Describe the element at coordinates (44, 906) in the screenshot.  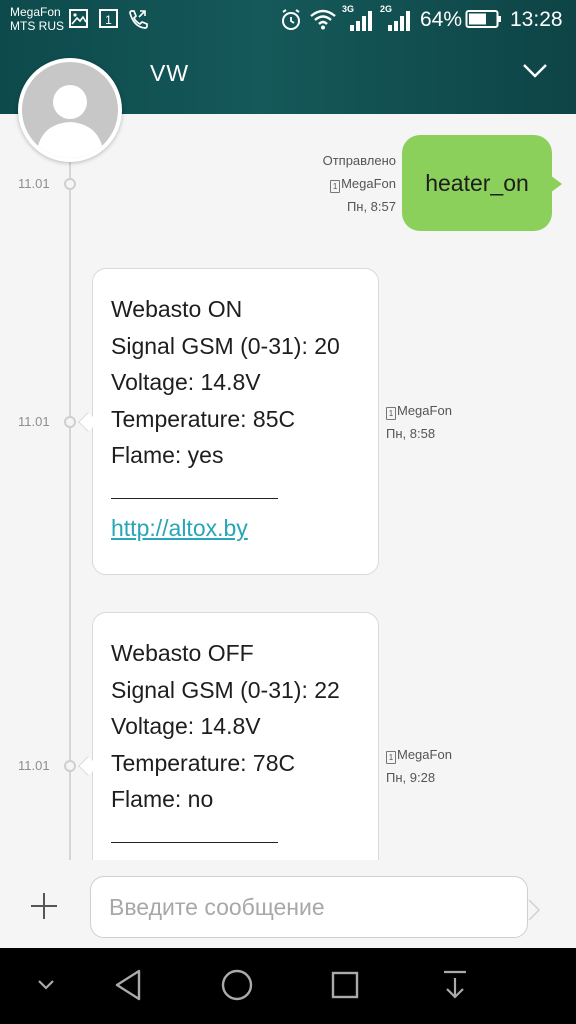
I see `add-attachment-button` at that location.